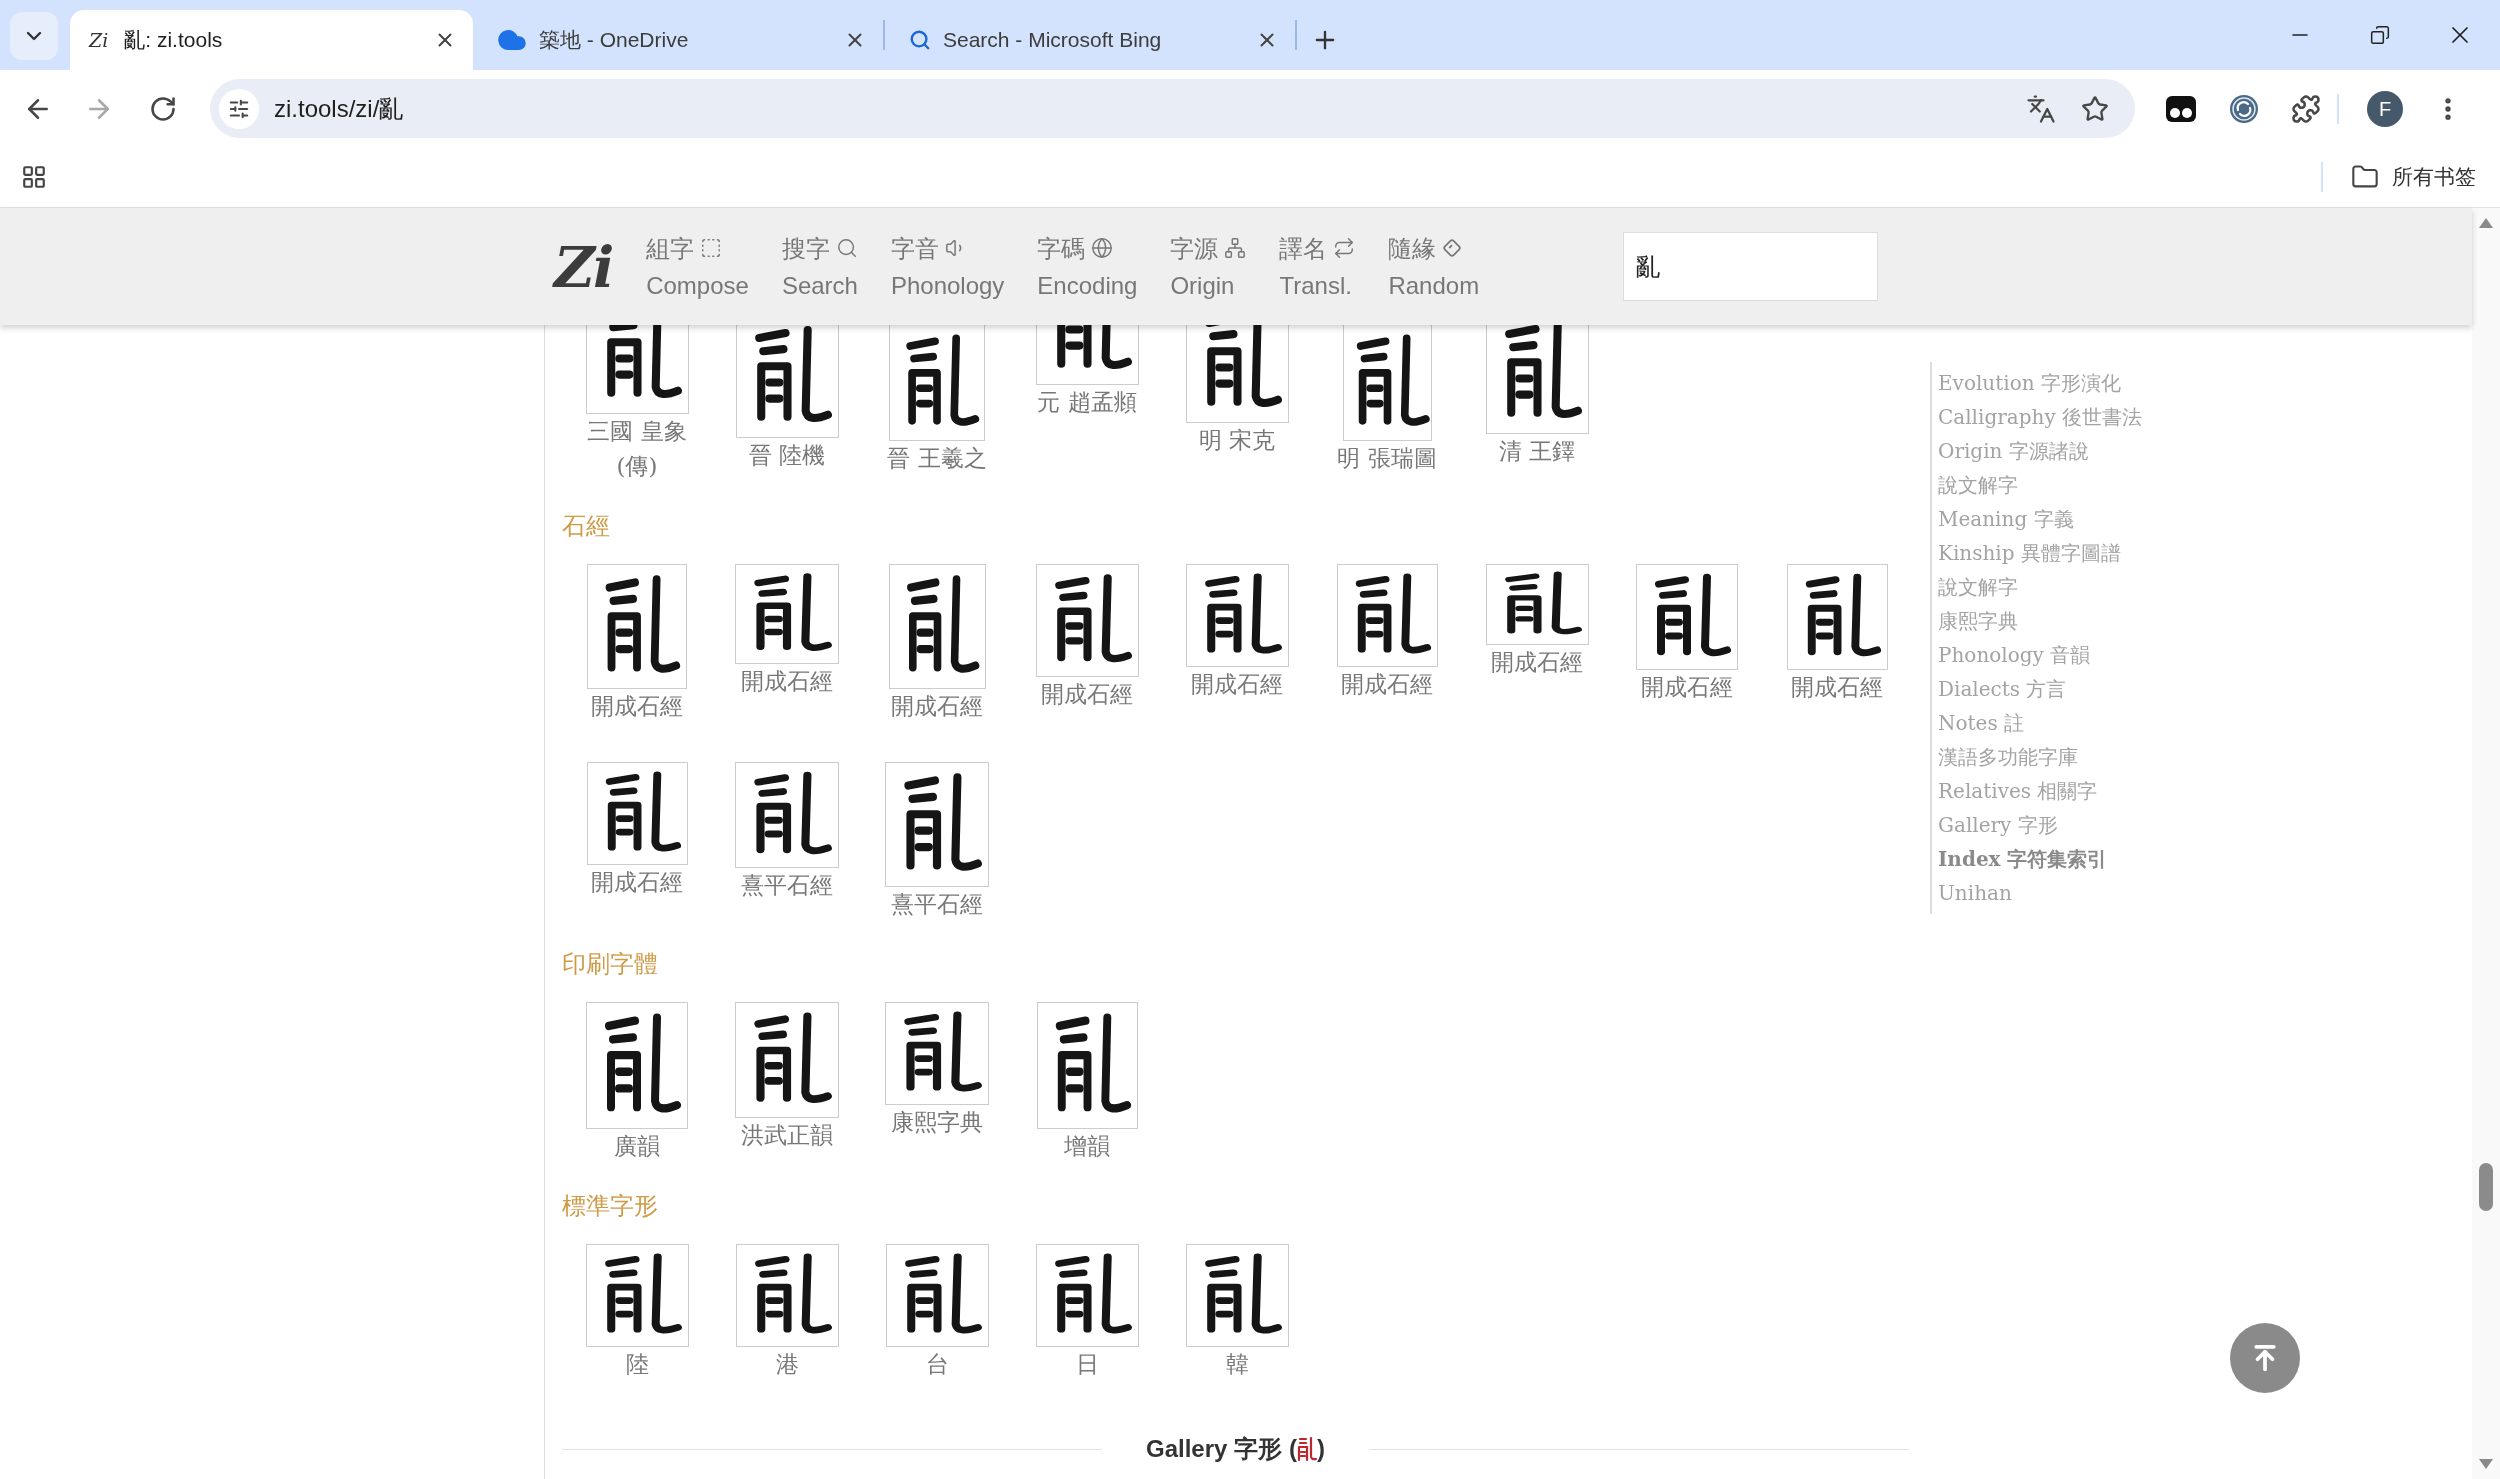 This screenshot has height=1479, width=2500. Describe the element at coordinates (1321, 1449) in the screenshot. I see `bracket: )` at that location.